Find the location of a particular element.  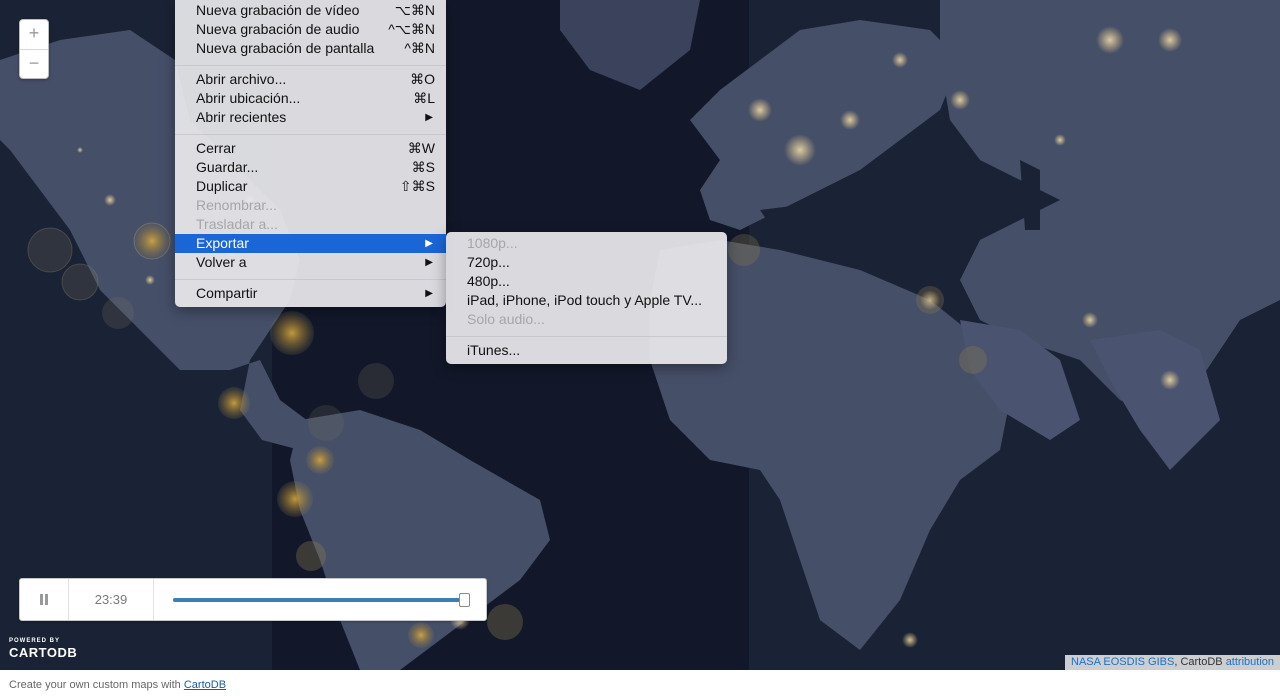

pause-button is located at coordinates (44, 599).